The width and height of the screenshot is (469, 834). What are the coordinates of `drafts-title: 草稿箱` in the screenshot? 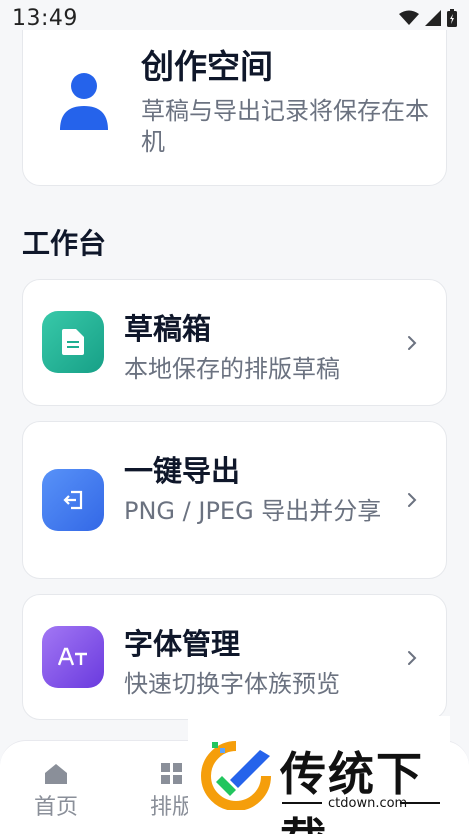 It's located at (168, 329).